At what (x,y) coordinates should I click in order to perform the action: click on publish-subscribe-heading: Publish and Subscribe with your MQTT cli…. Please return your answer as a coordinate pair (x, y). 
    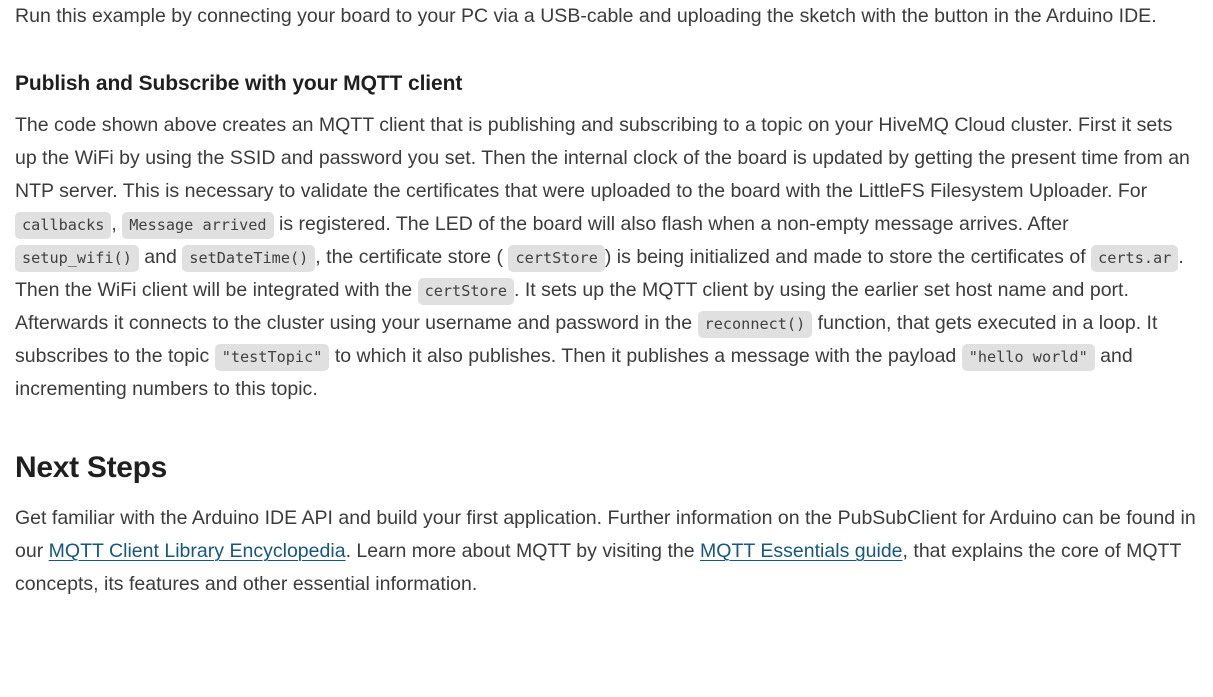
    Looking at the image, I should click on (239, 83).